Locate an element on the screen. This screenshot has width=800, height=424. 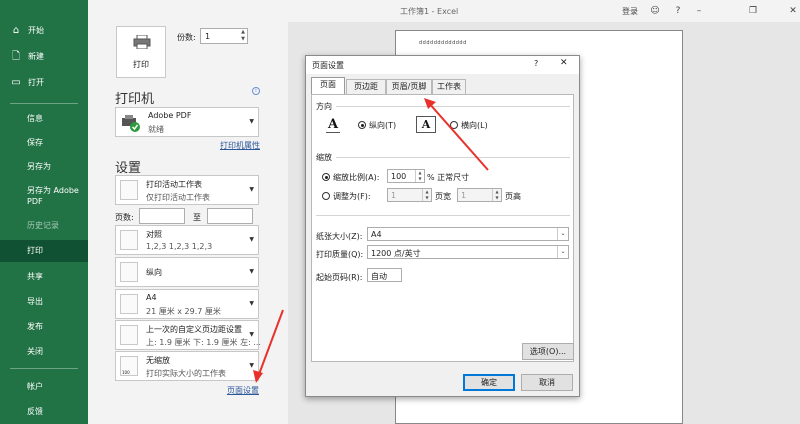
collate-l1: 对照 is located at coordinates (154, 234).